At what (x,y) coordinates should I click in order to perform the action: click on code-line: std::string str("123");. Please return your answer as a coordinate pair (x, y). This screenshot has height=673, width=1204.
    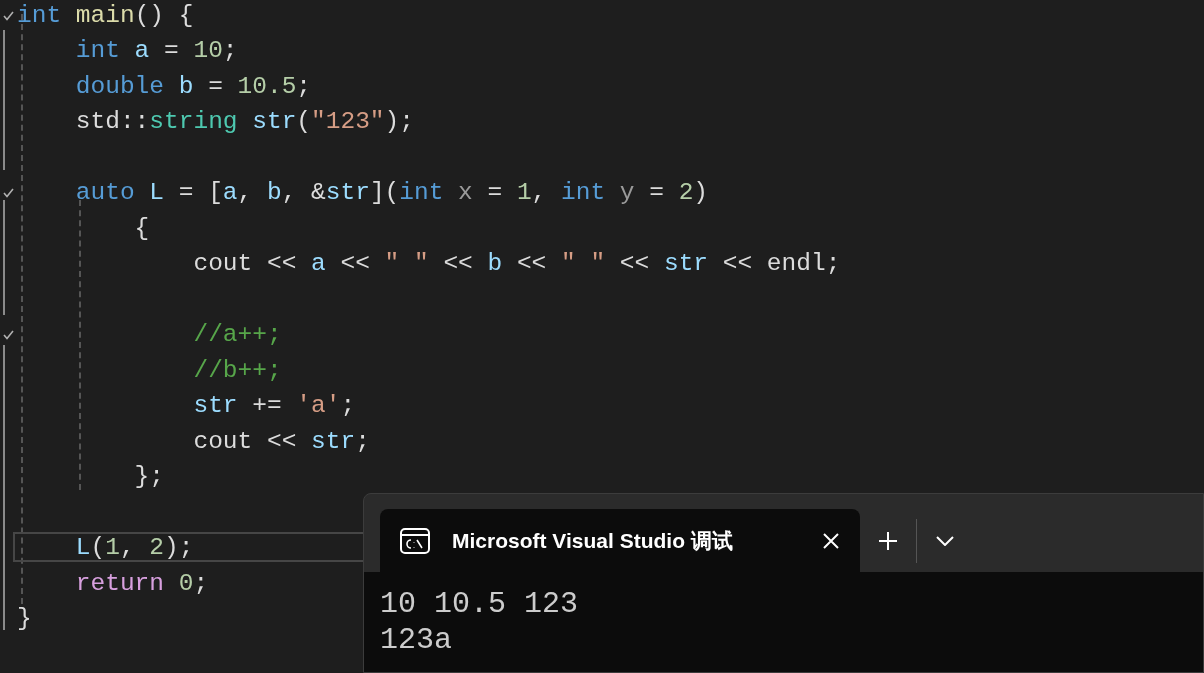
    Looking at the image, I should click on (244, 122).